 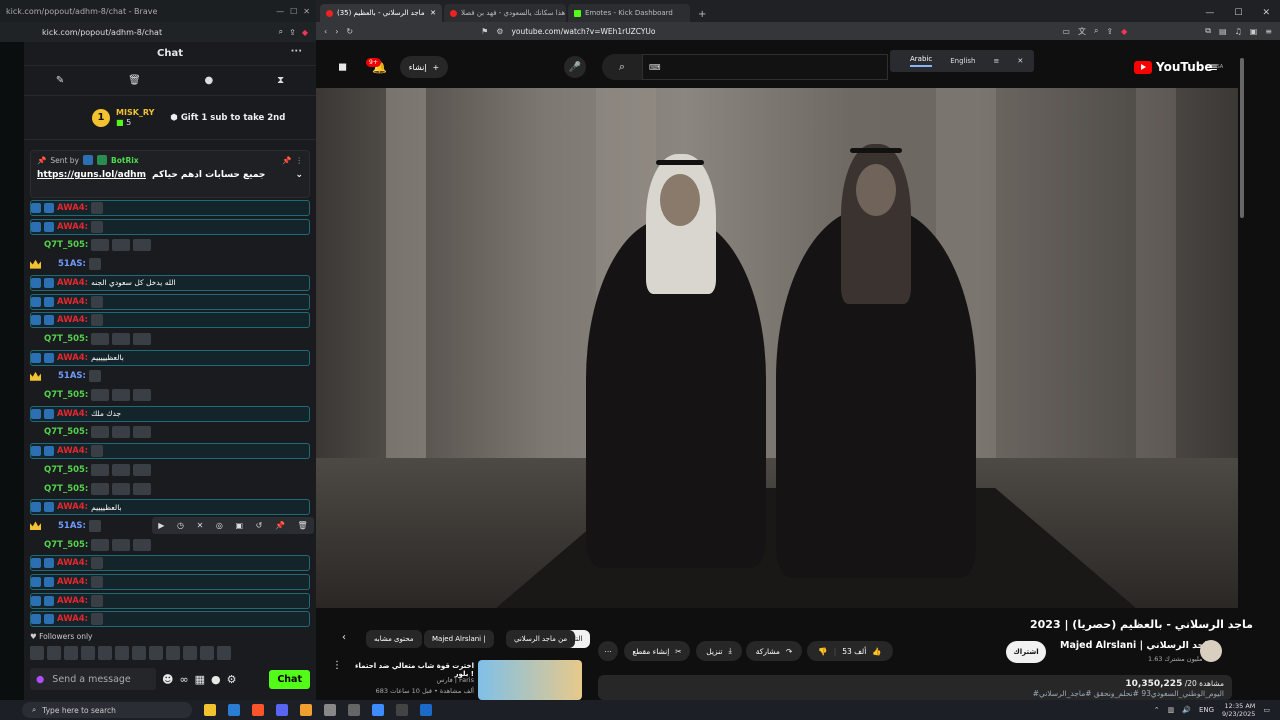 I want to click on more-actions-icon: ⋯, so click(x=608, y=651).